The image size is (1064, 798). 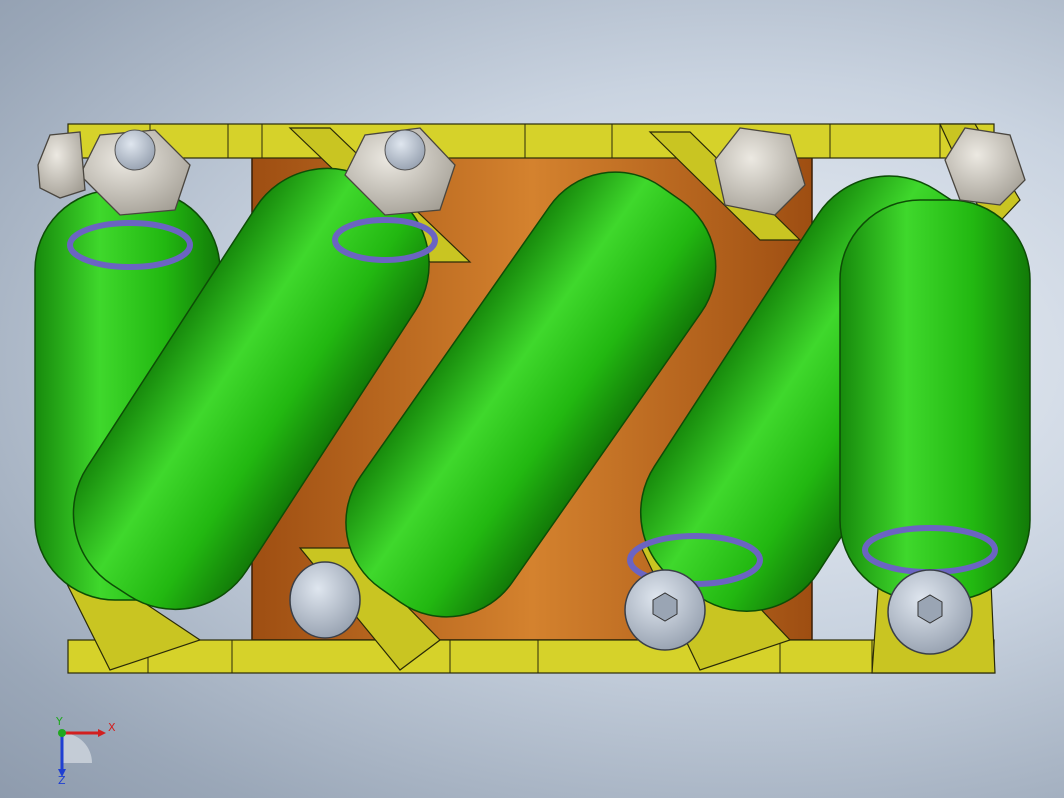 I want to click on y-axis-label: Y, so click(x=59, y=721).